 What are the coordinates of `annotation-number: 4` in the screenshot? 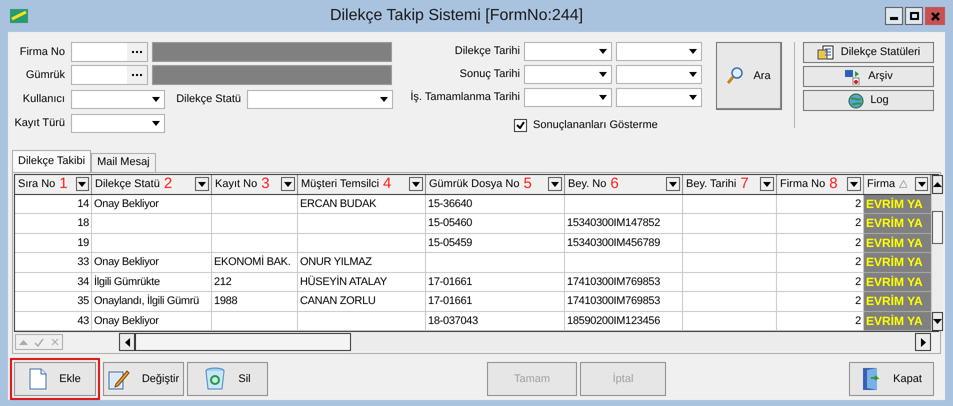 It's located at (387, 184).